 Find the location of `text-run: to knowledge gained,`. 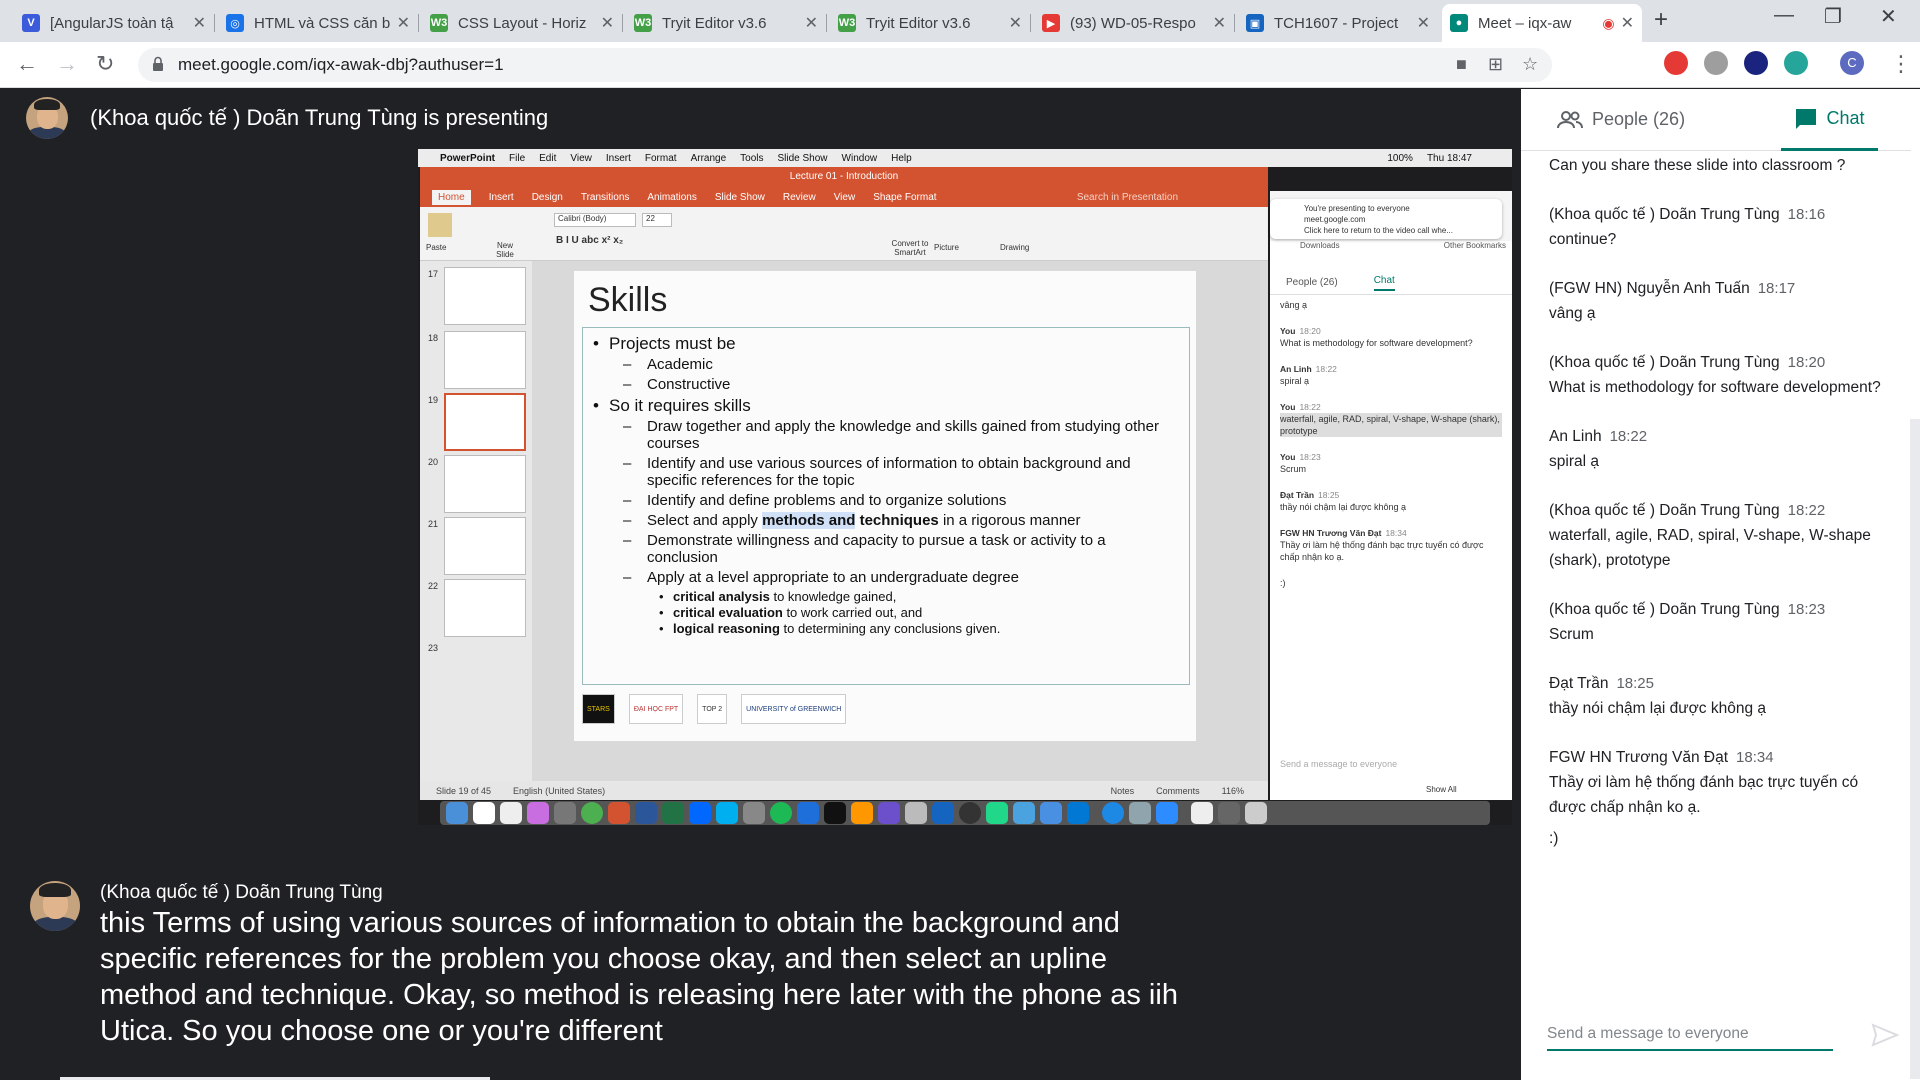

text-run: to knowledge gained, is located at coordinates (833, 596).